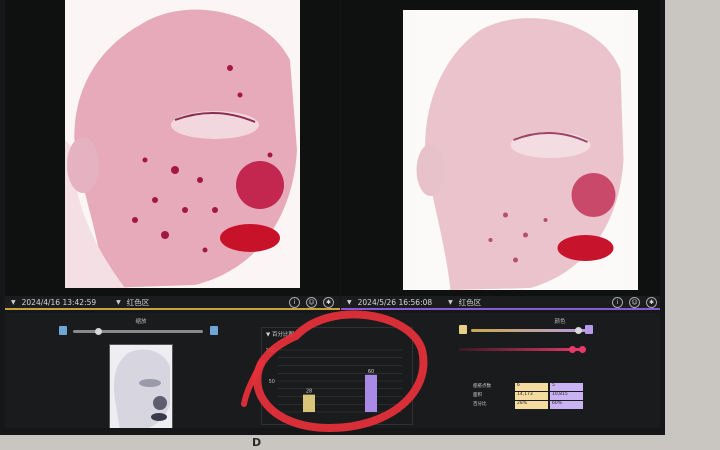 This screenshot has height=450, width=720. I want to click on percentage-chart: 0 50 100 28 60, so click(333, 382).